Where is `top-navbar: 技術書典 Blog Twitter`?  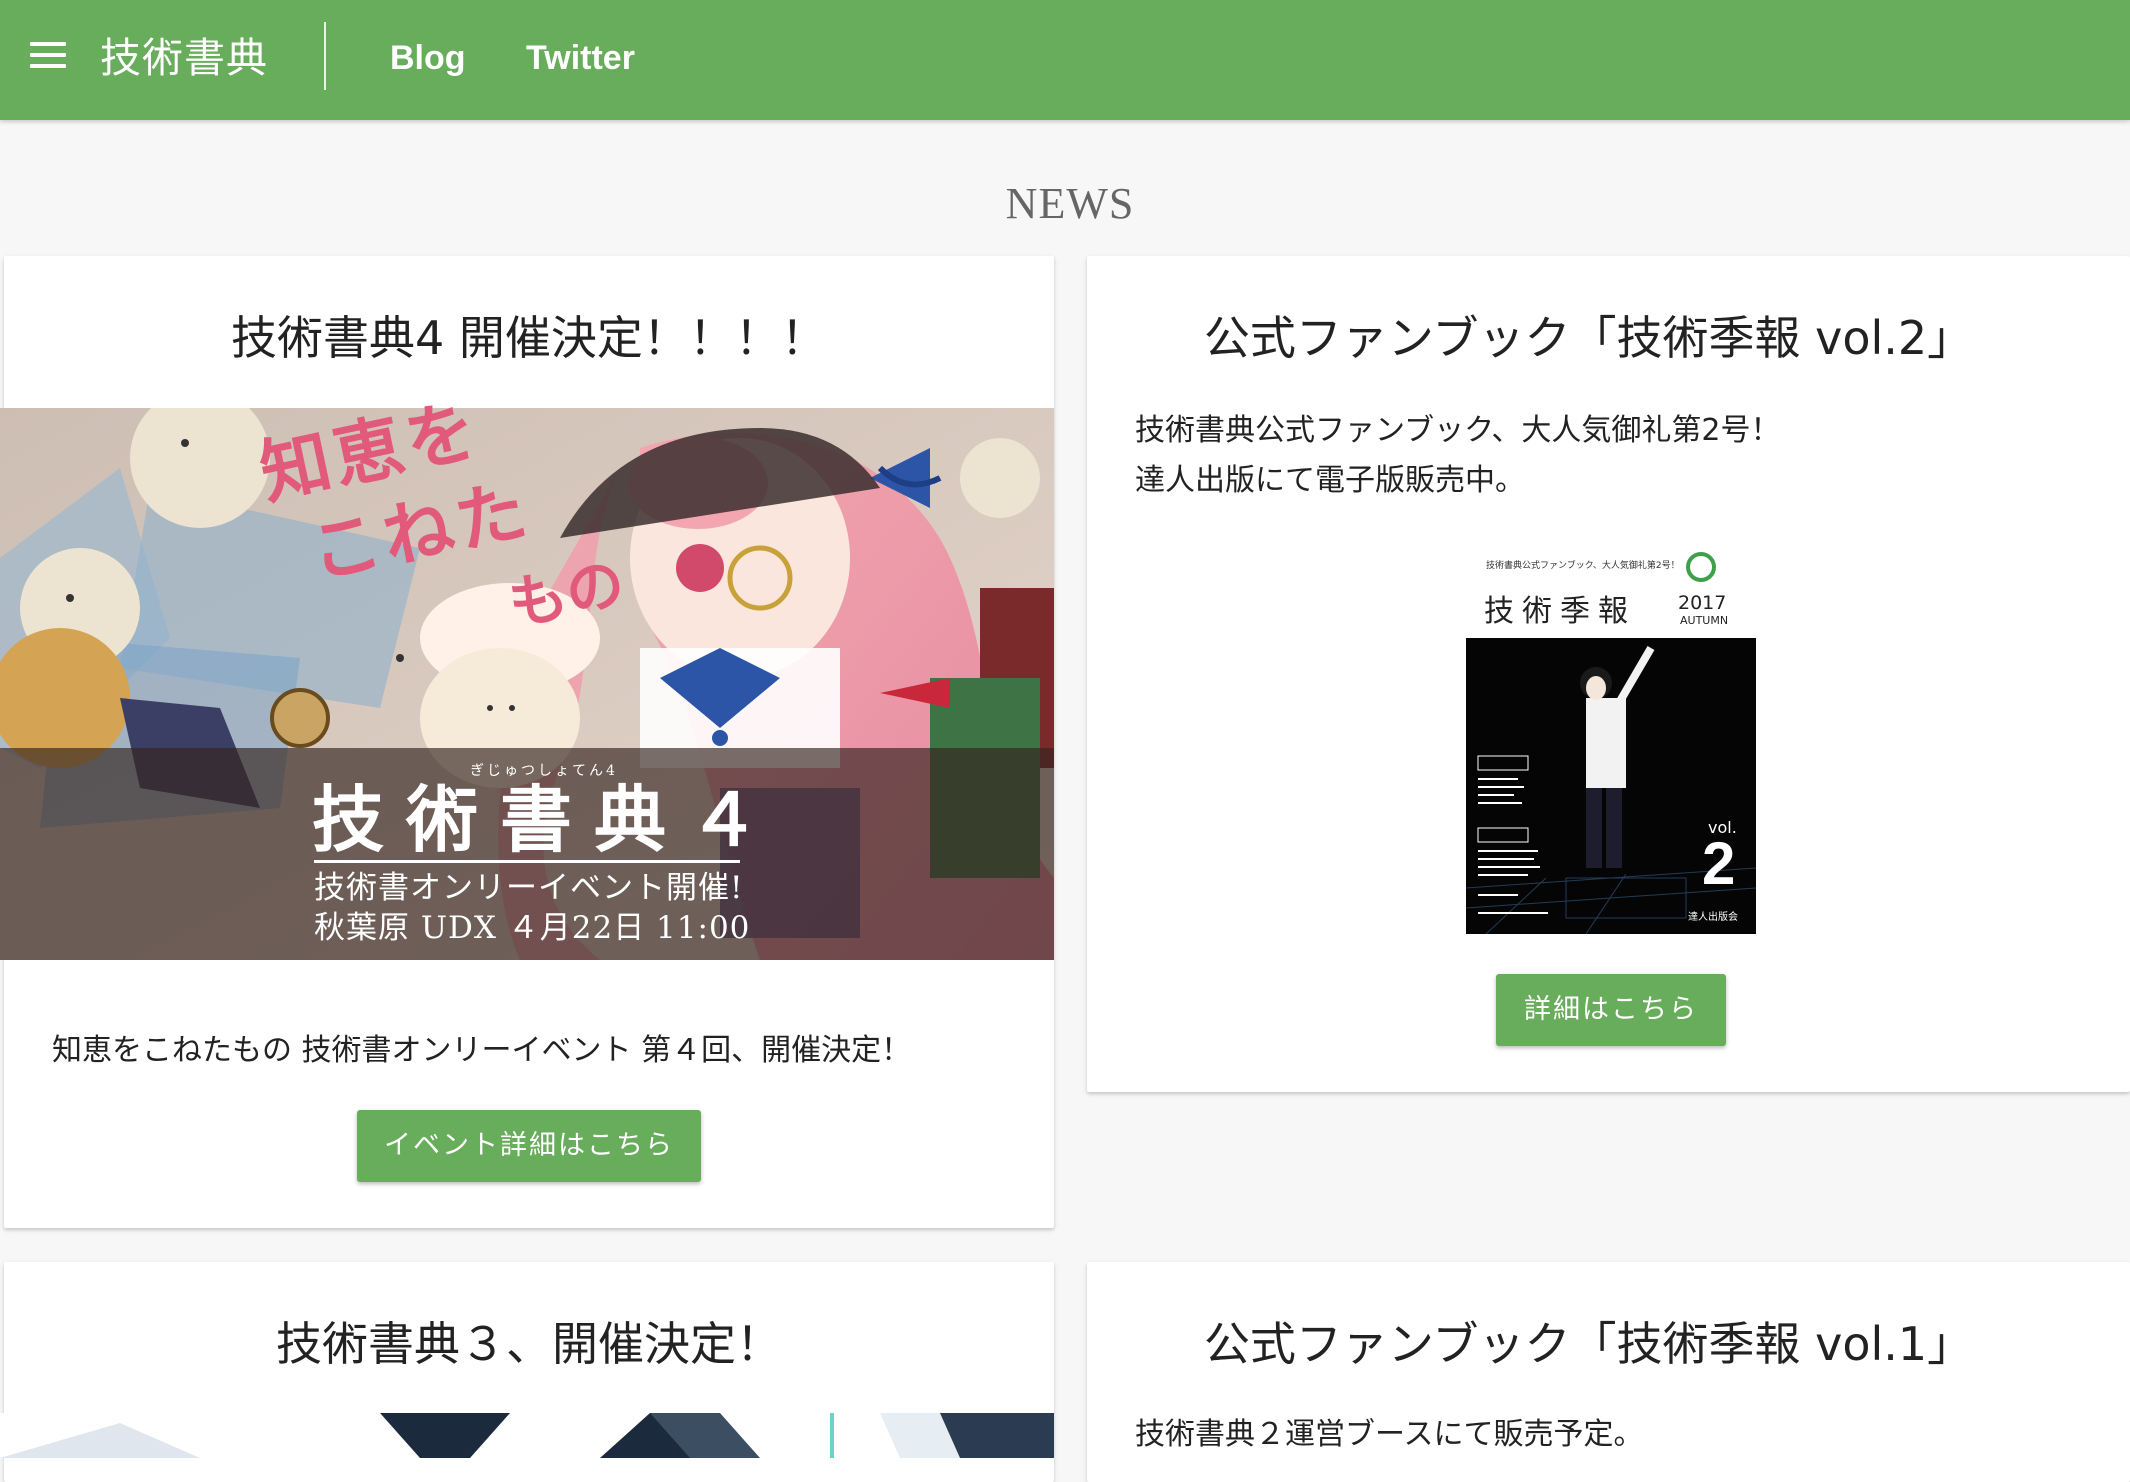 top-navbar: 技術書典 Blog Twitter is located at coordinates (1065, 60).